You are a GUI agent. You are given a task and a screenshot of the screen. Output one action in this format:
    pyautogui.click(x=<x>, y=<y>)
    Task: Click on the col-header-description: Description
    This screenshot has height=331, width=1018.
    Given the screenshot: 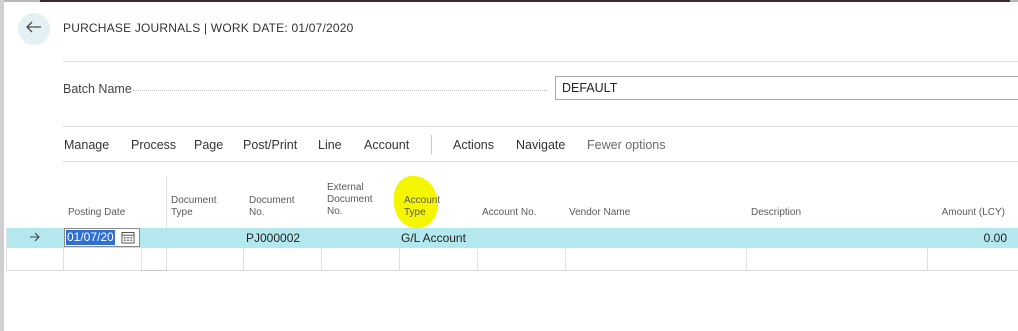 What is the action you would take?
    pyautogui.click(x=811, y=213)
    